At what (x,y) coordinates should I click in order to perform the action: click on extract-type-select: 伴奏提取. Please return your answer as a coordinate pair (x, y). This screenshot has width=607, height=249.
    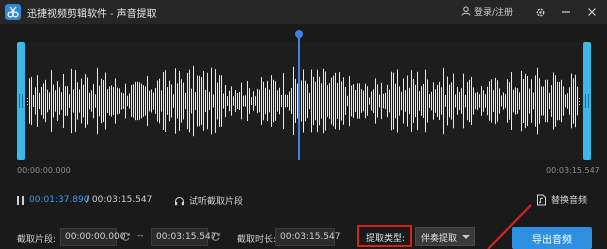
    Looking at the image, I should click on (445, 236).